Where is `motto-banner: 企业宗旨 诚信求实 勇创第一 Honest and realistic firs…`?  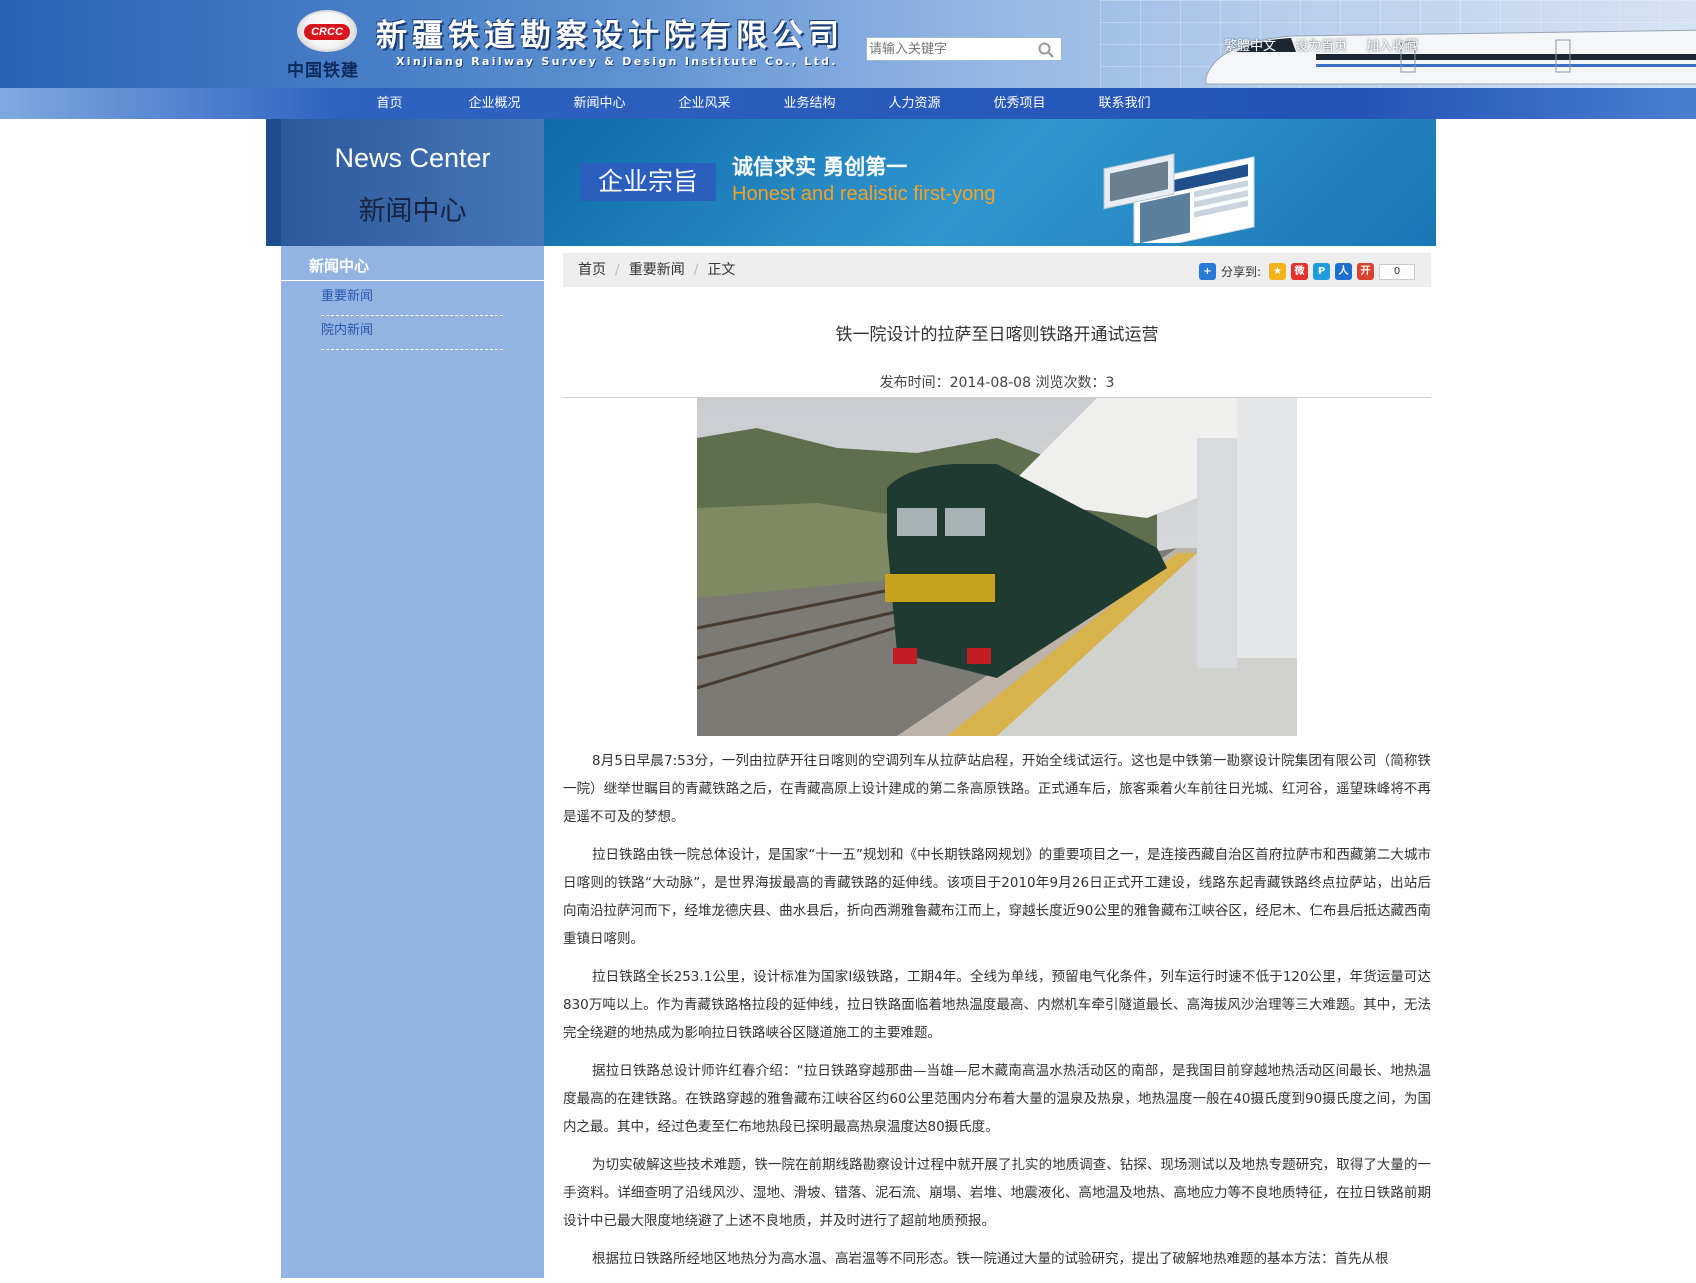 motto-banner: 企业宗旨 诚信求实 勇创第一 Honest and realistic firs… is located at coordinates (990, 182).